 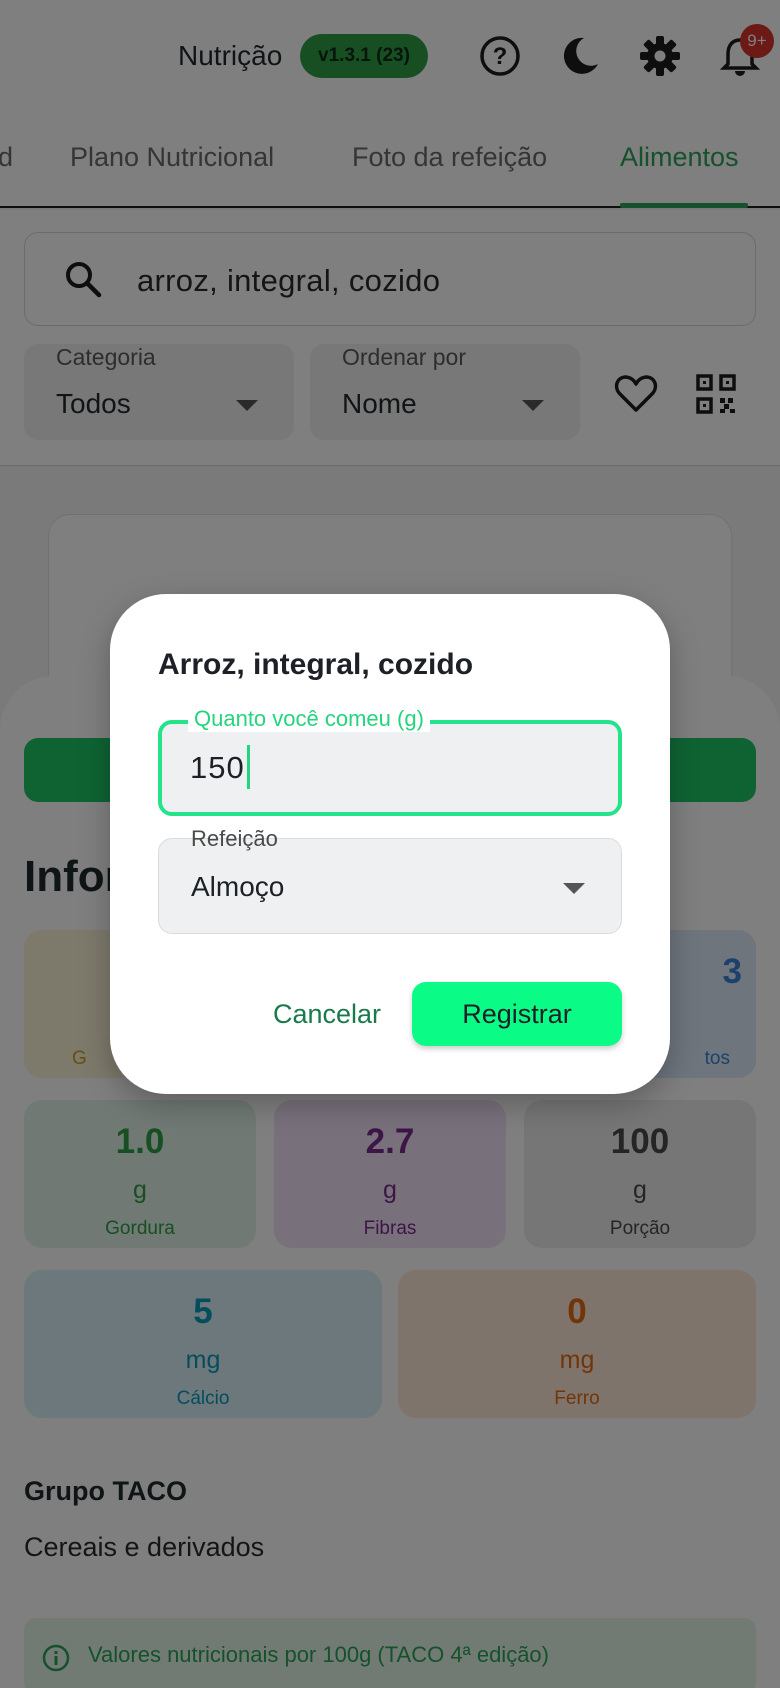 What do you see at coordinates (238, 886) in the screenshot?
I see `meal-value: Almoço` at bounding box center [238, 886].